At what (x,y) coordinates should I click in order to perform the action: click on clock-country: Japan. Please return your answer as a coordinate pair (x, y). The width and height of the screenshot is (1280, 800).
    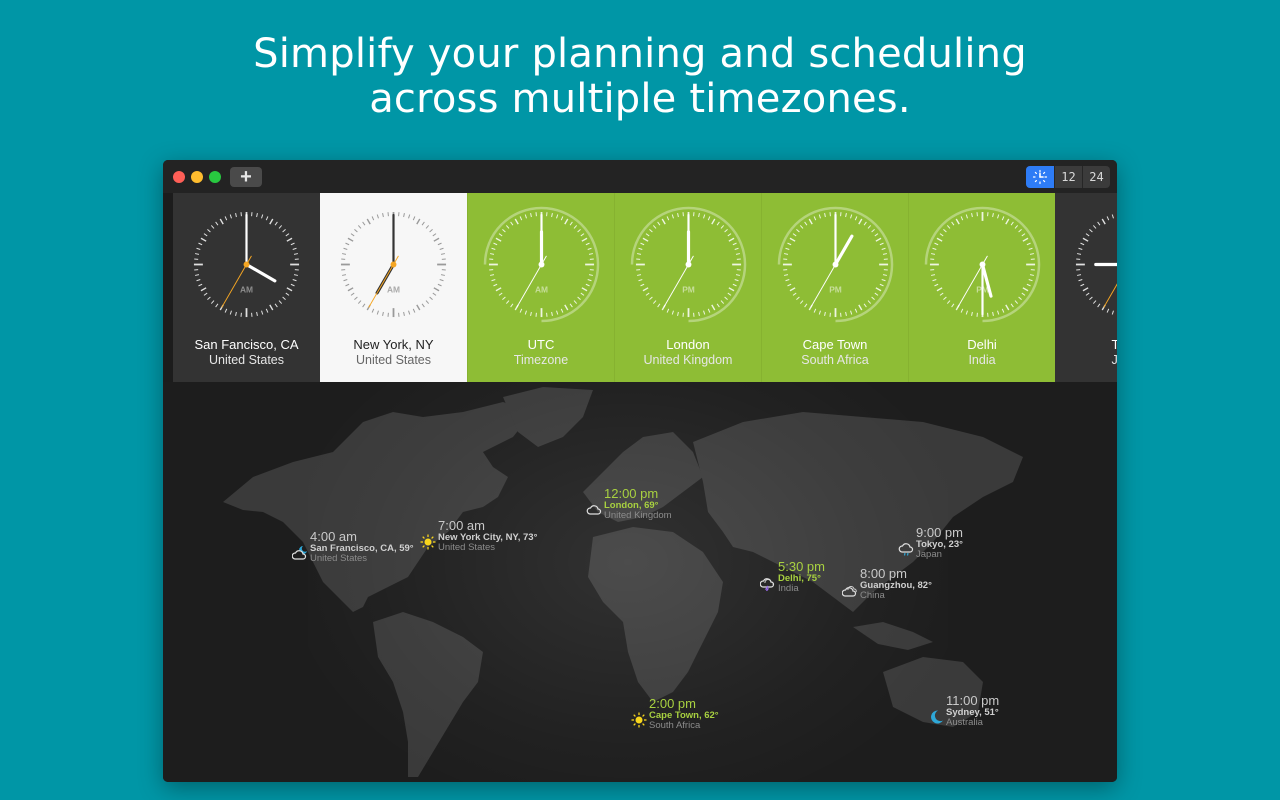
    Looking at the image, I should click on (1114, 360).